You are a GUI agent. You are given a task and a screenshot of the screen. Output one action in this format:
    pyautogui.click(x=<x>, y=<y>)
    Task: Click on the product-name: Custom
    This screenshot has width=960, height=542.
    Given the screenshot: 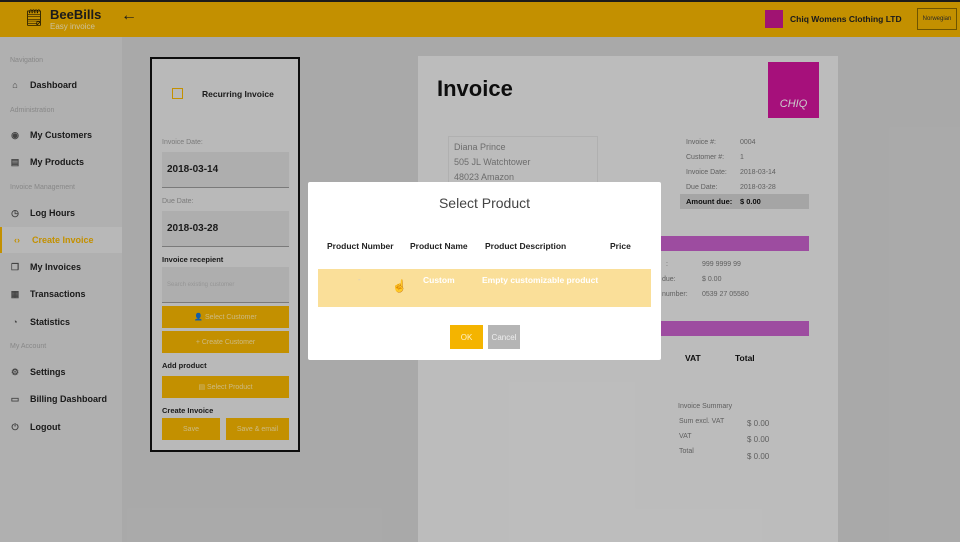 What is the action you would take?
    pyautogui.click(x=439, y=280)
    